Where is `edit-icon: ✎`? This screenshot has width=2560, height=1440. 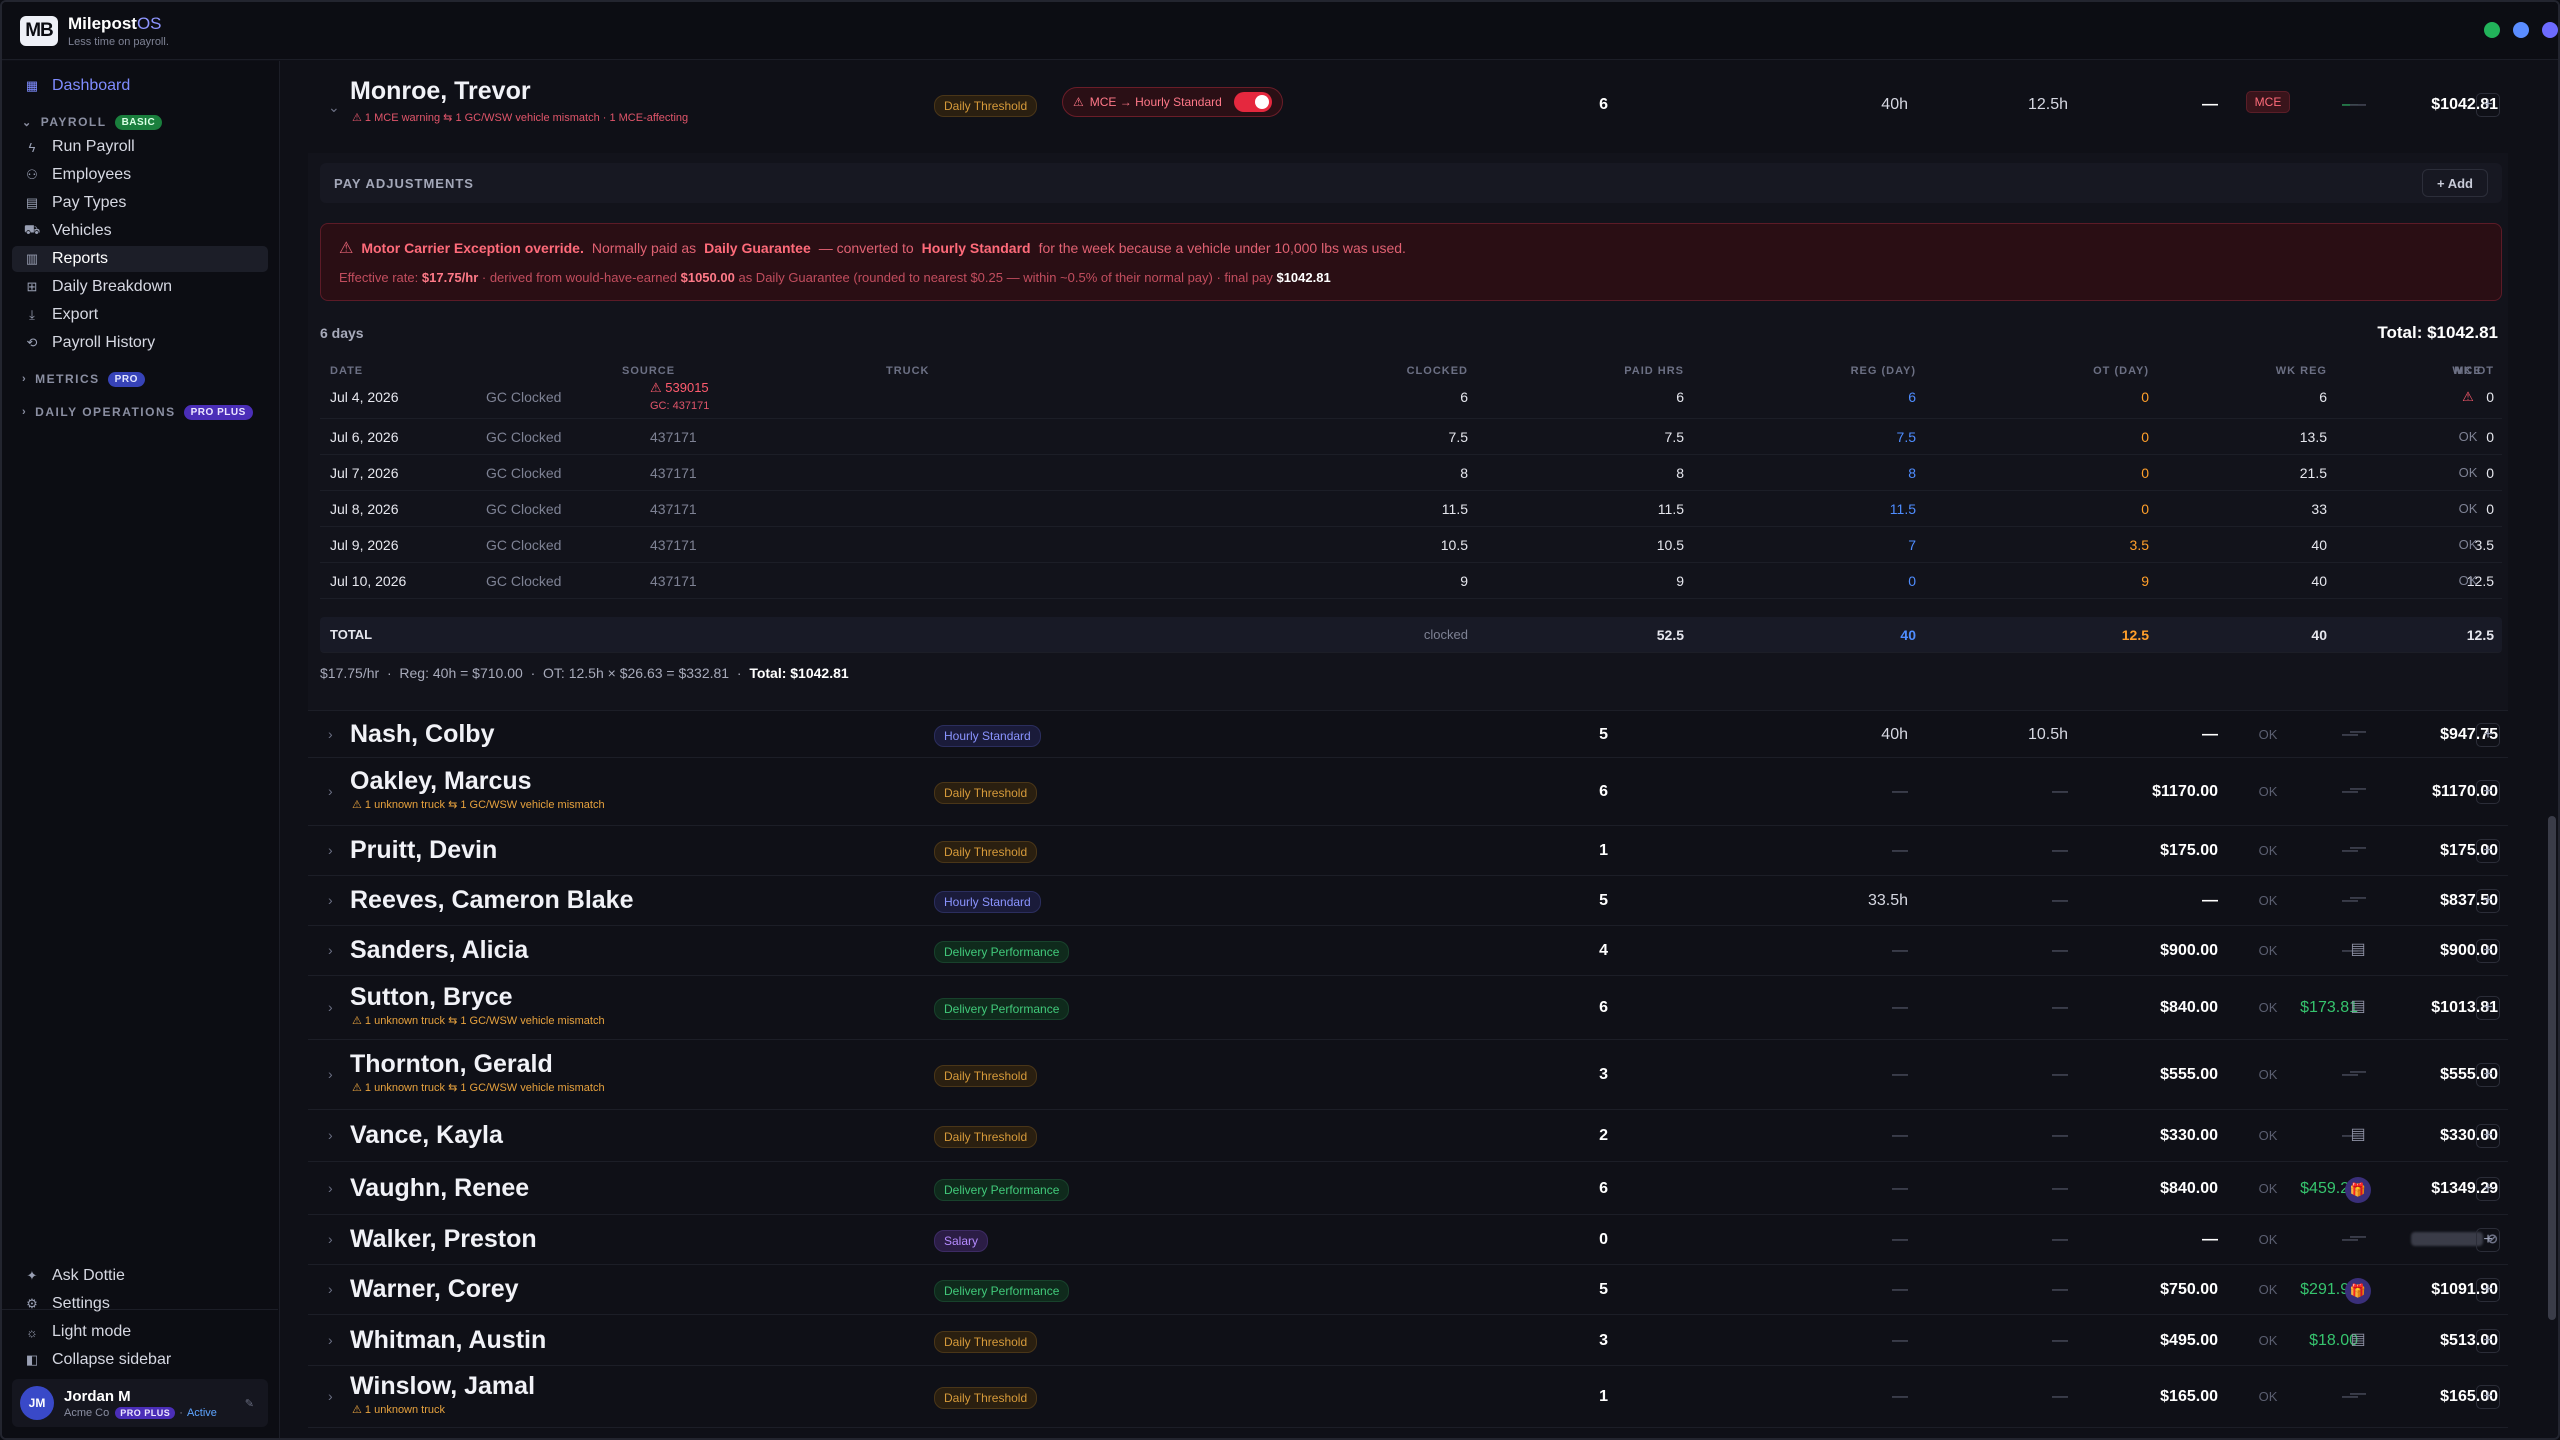 edit-icon: ✎ is located at coordinates (249, 1403).